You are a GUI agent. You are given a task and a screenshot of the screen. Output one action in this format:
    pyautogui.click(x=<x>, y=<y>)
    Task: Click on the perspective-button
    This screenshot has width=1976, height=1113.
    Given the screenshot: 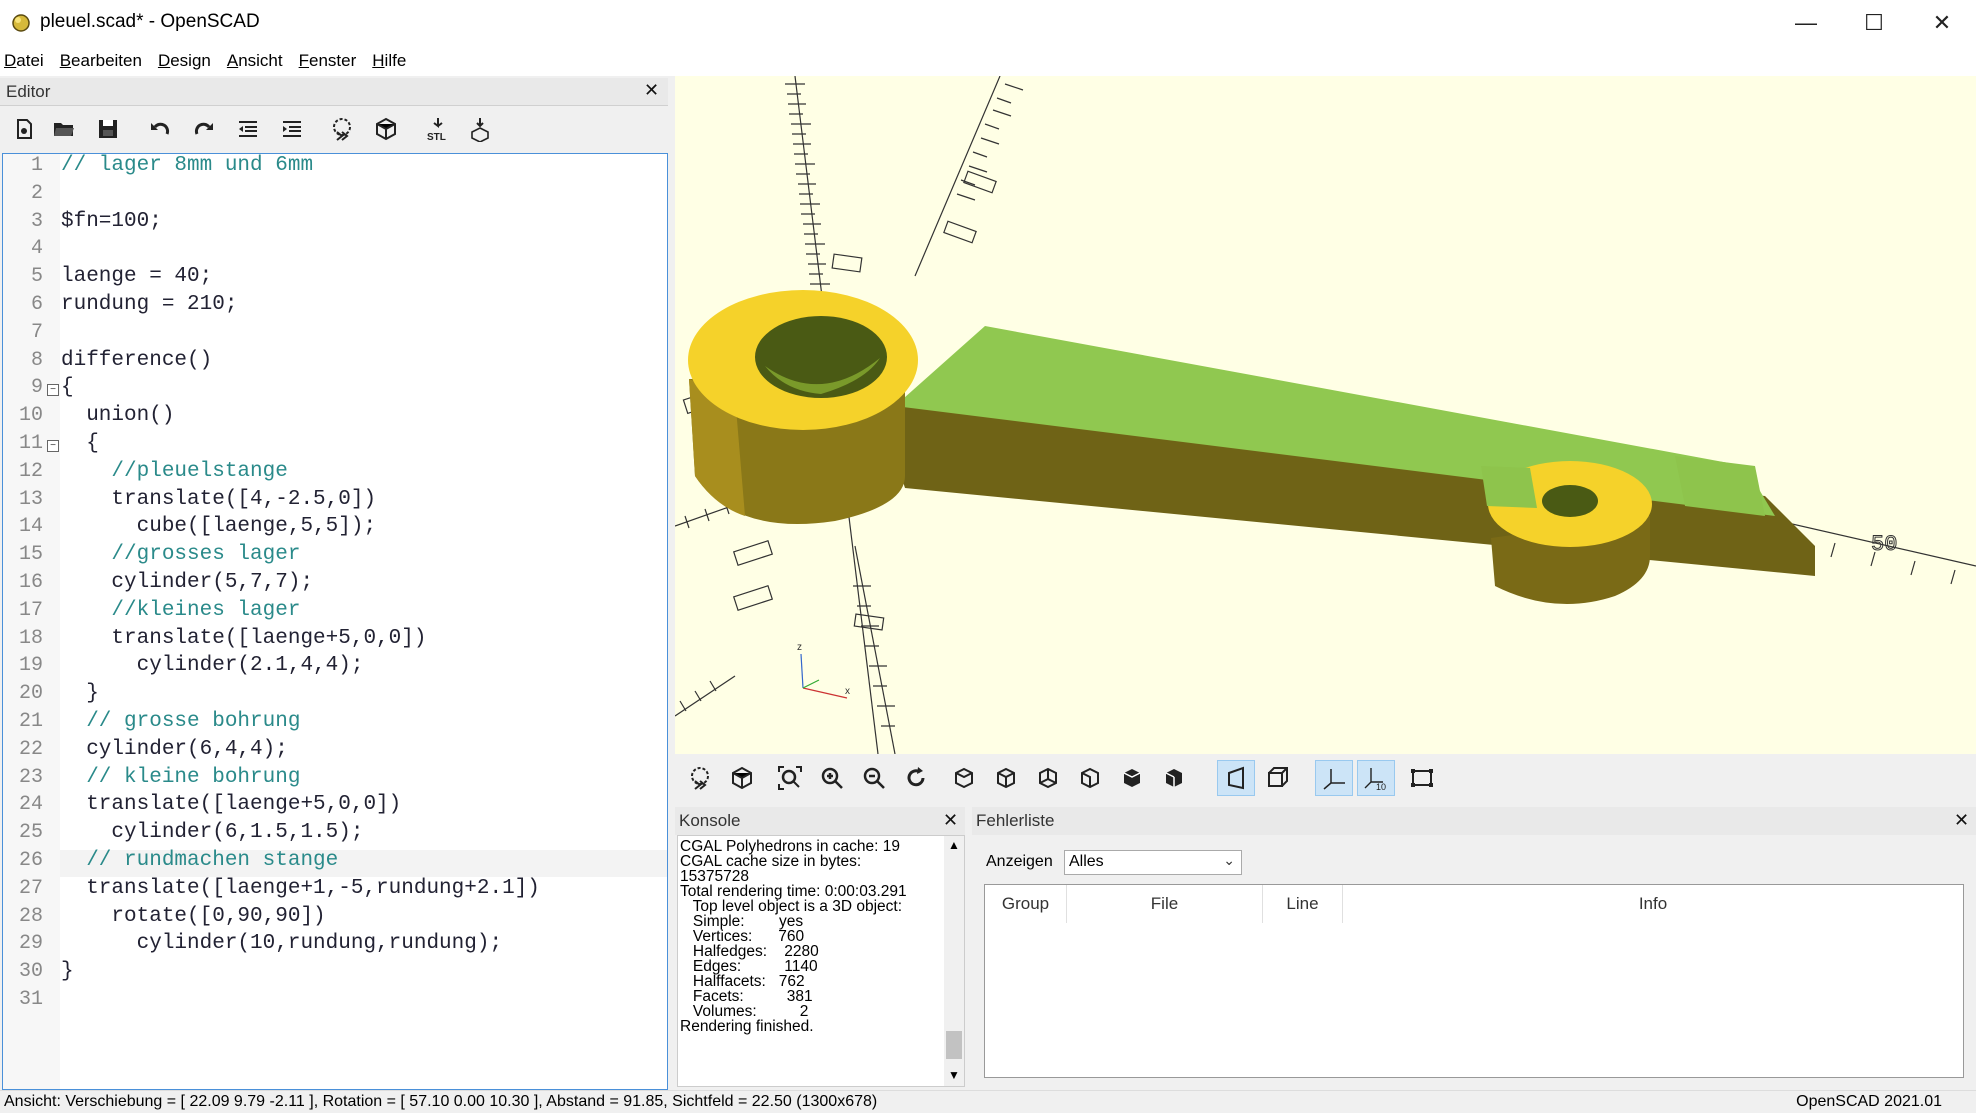 What is the action you would take?
    pyautogui.click(x=1236, y=778)
    